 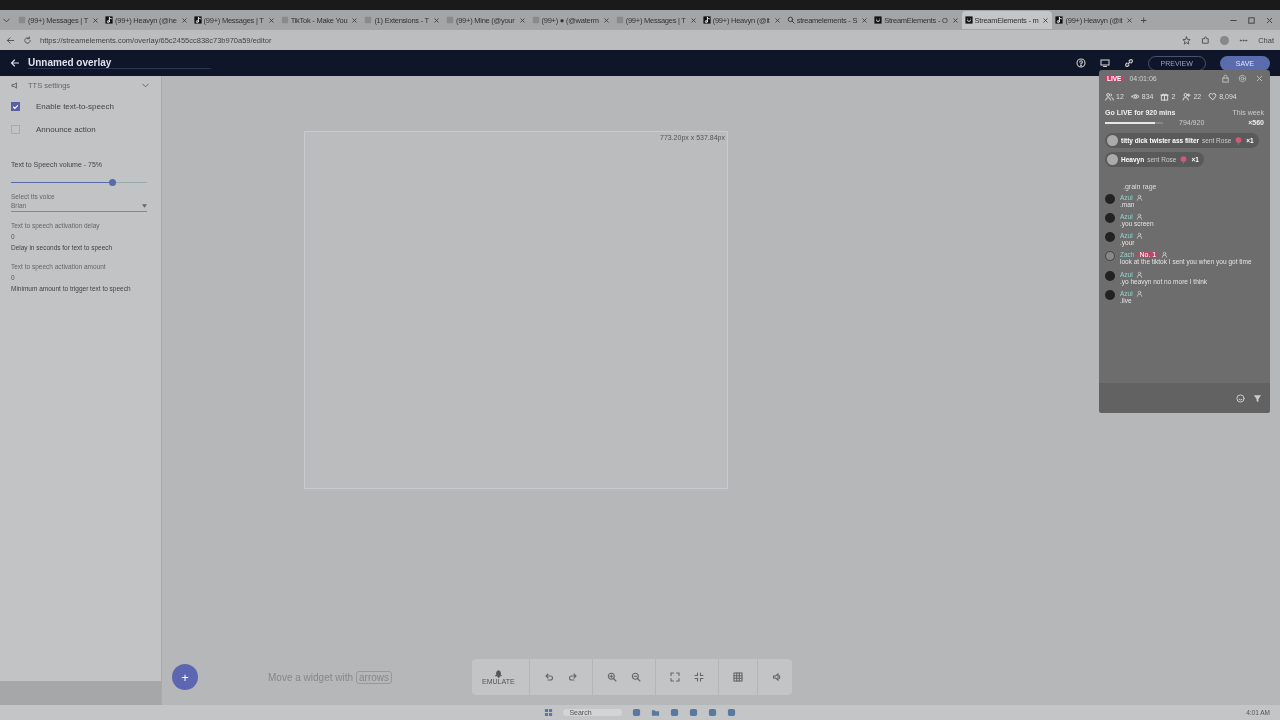 I want to click on volume-icon, so click(x=776, y=677).